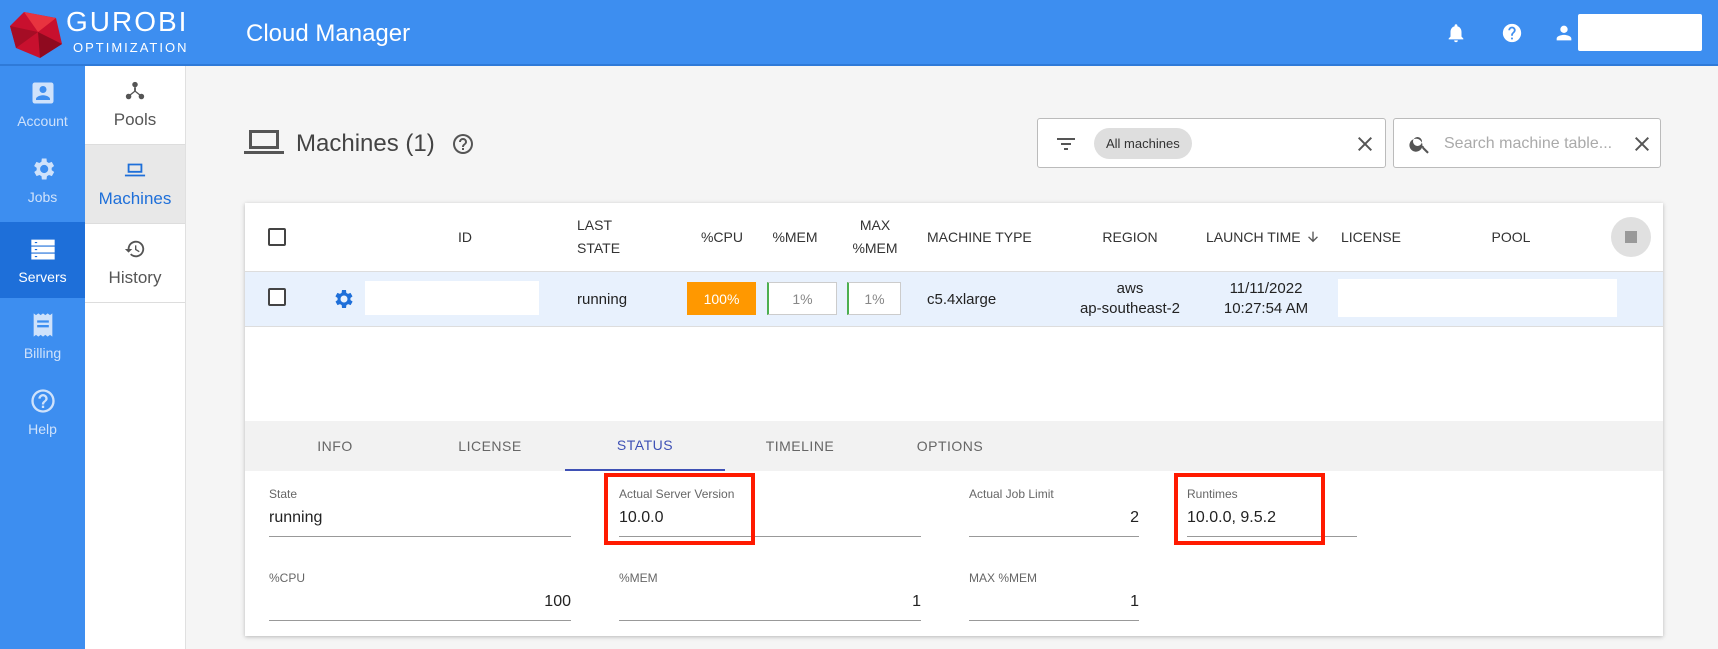 The width and height of the screenshot is (1718, 649). What do you see at coordinates (328, 33) in the screenshot?
I see `app-title: Cloud Manager` at bounding box center [328, 33].